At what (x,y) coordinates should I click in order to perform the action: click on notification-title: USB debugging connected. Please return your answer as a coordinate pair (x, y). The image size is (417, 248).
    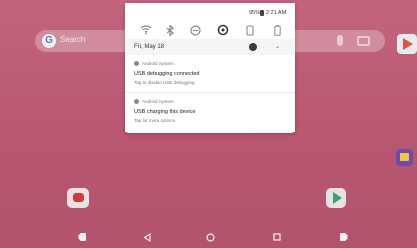
    Looking at the image, I should click on (167, 74).